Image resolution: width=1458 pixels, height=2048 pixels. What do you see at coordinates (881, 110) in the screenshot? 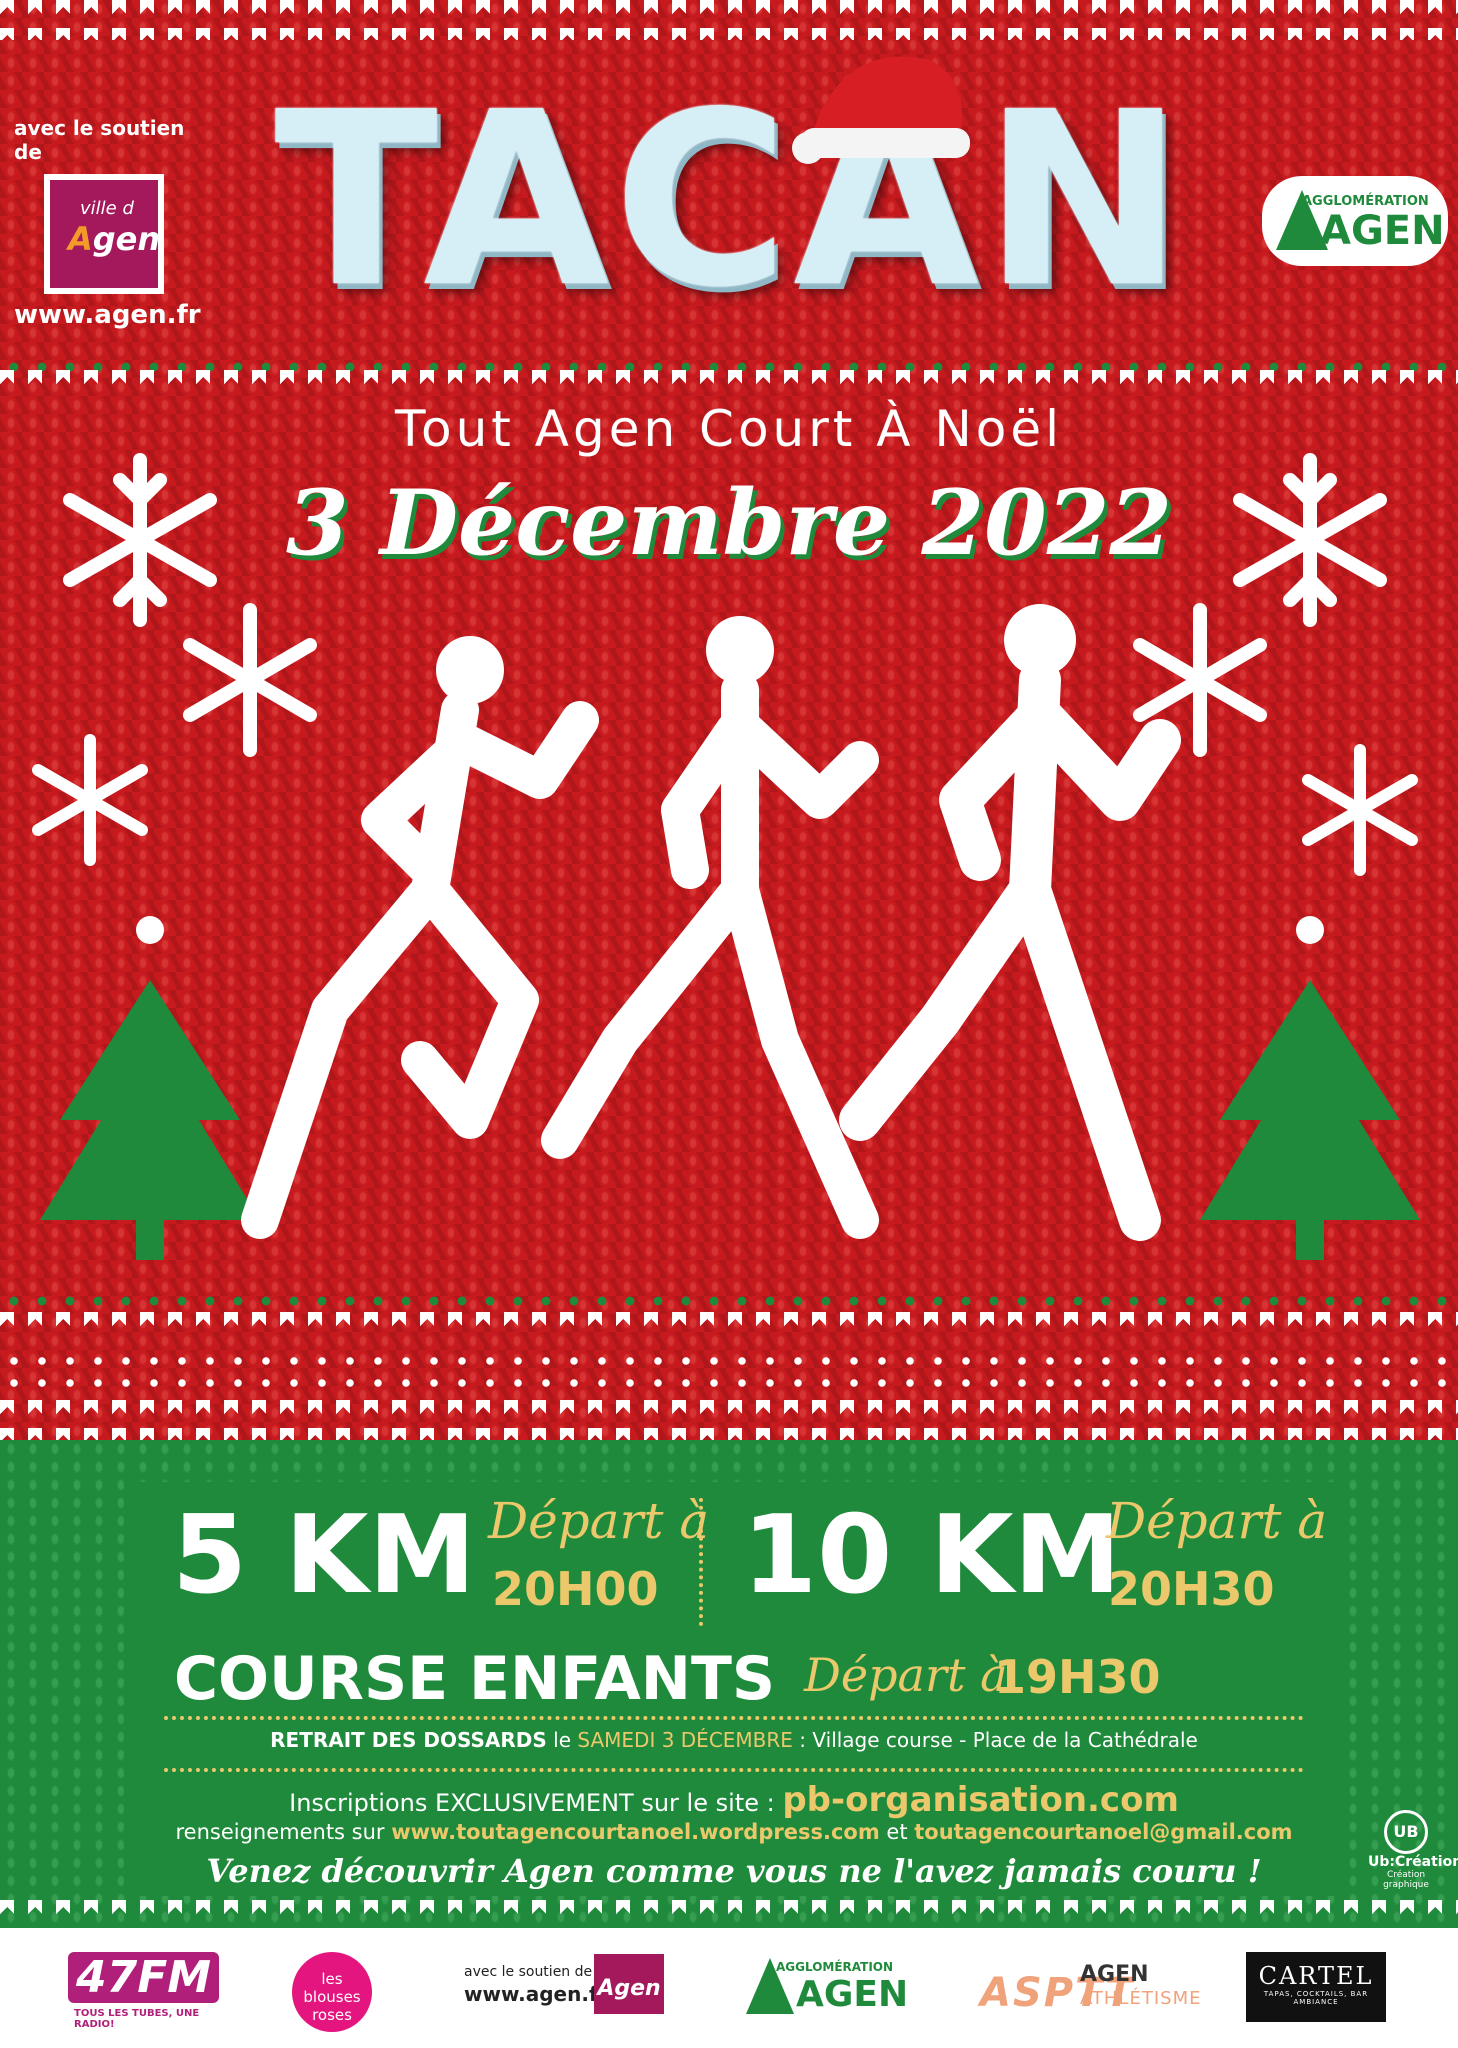
I see `santa-hat-icon` at bounding box center [881, 110].